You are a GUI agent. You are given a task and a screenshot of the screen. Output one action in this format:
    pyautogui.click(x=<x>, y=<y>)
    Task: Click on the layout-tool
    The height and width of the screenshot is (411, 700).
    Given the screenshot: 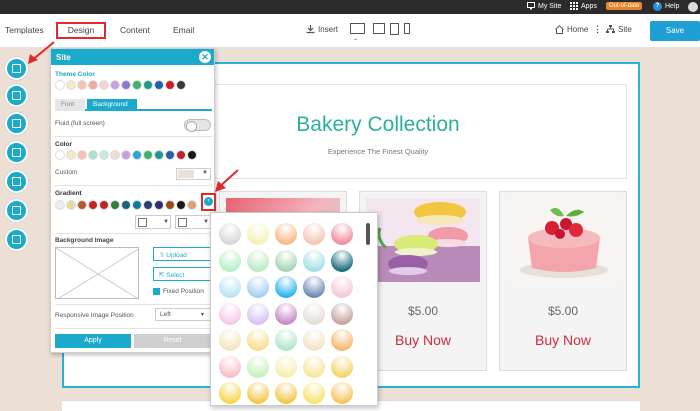 What is the action you would take?
    pyautogui.click(x=16, y=181)
    